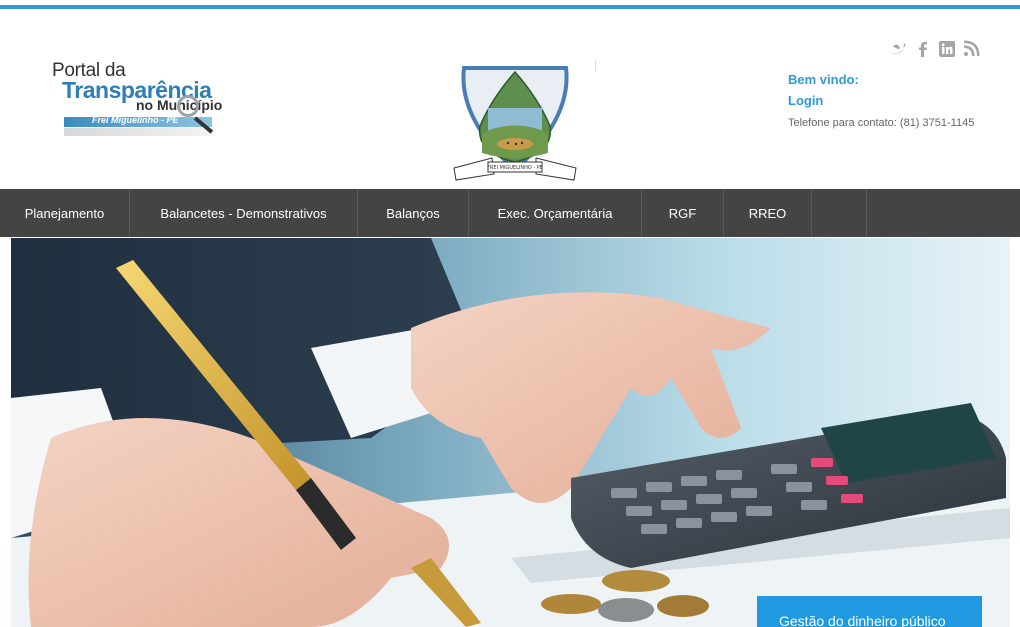 The width and height of the screenshot is (1020, 627). I want to click on nav-item-balancos: Balanços, so click(413, 213).